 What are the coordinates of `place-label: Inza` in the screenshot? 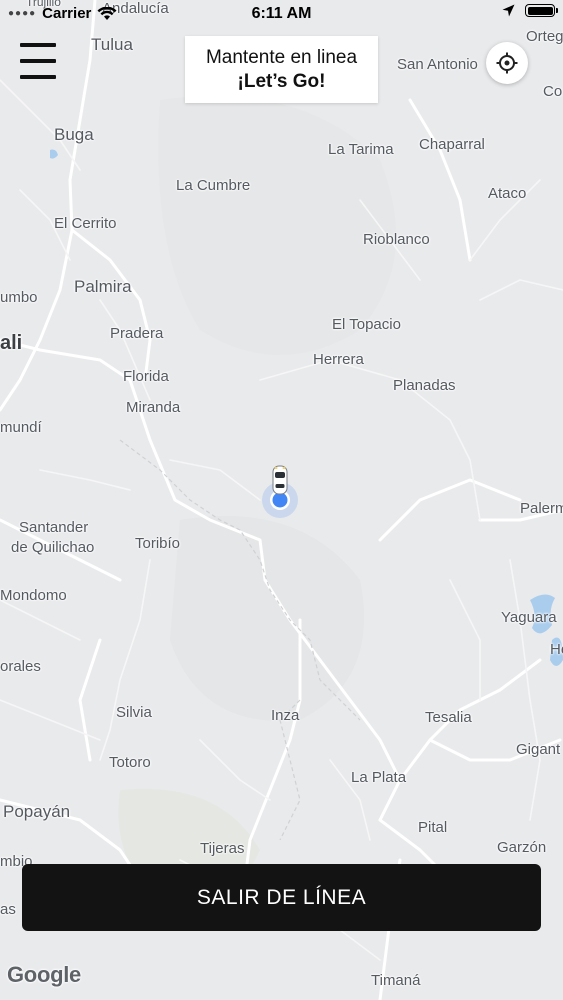 It's located at (285, 715).